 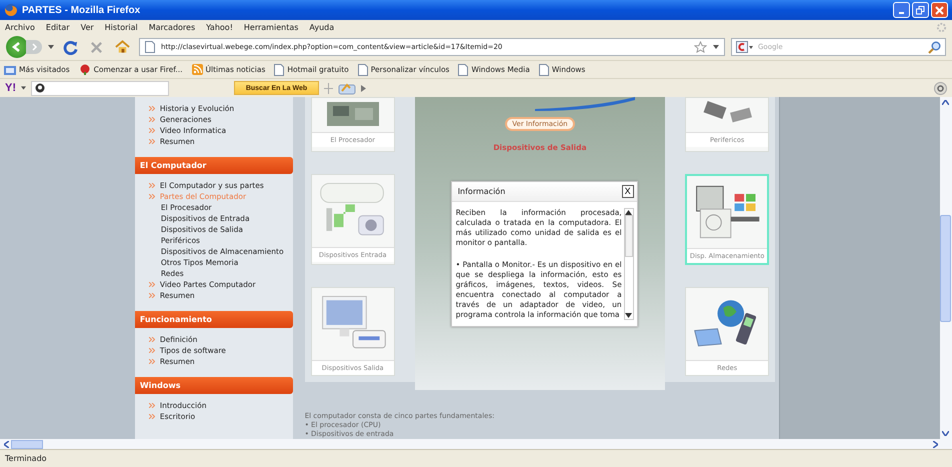 I want to click on home-icon, so click(x=122, y=47).